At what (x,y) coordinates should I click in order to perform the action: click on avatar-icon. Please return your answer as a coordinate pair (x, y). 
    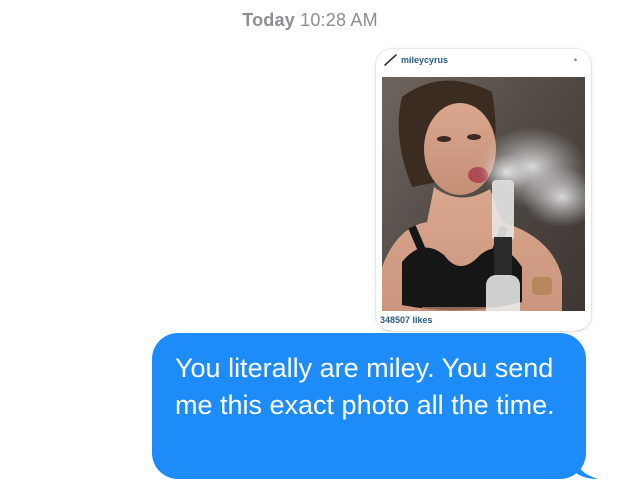
    Looking at the image, I should click on (390, 60).